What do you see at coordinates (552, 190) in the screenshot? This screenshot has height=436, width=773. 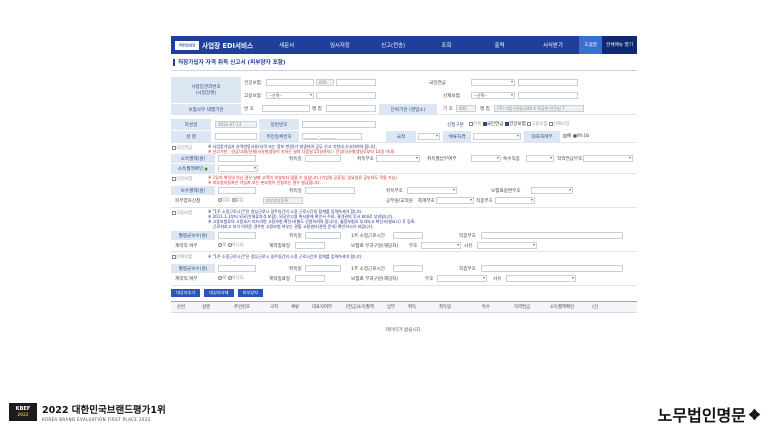 I see `health-reduce-select` at bounding box center [552, 190].